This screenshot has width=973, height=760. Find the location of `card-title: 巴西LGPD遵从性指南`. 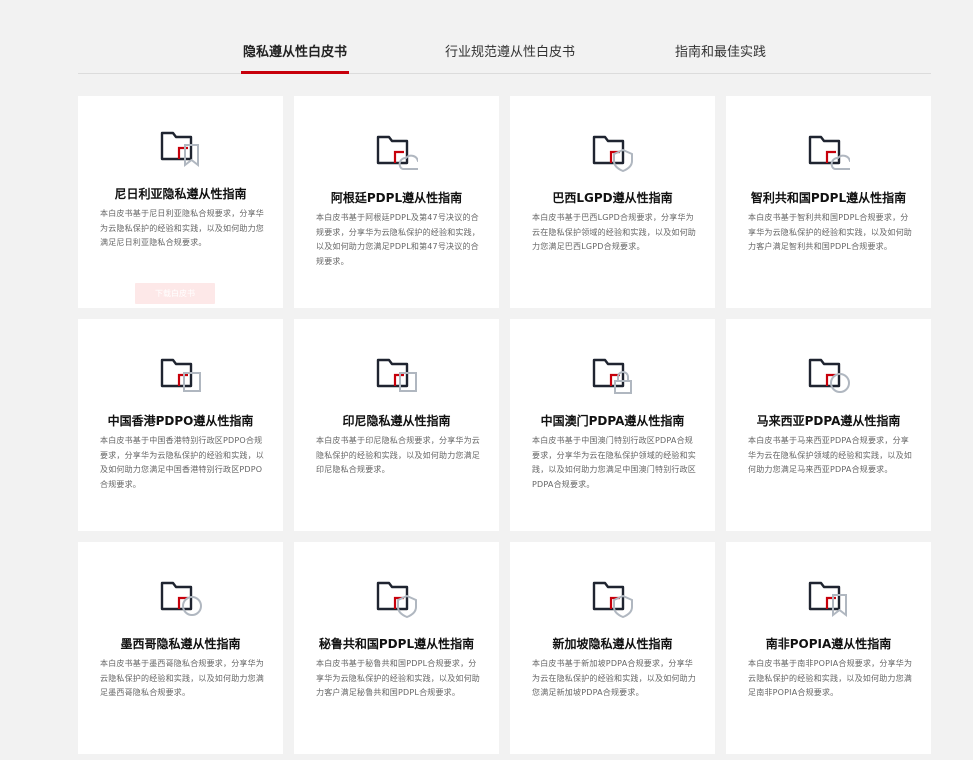

card-title: 巴西LGPD遵从性指南 is located at coordinates (612, 198).